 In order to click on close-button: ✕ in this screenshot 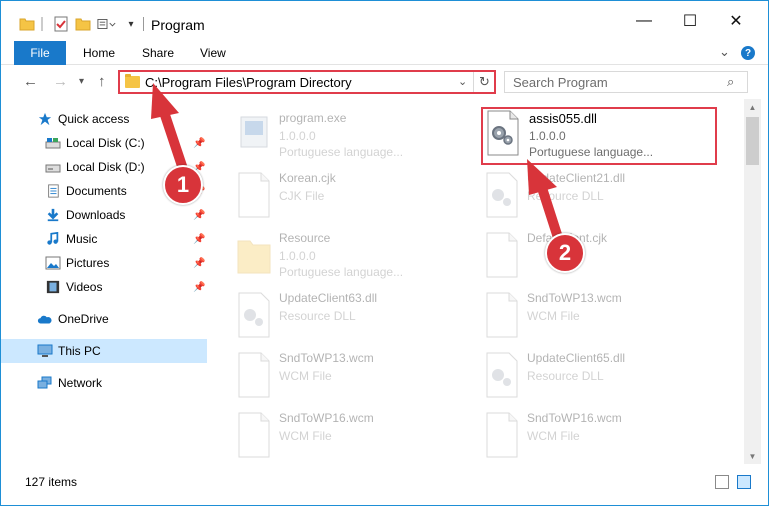, I will do `click(736, 21)`.